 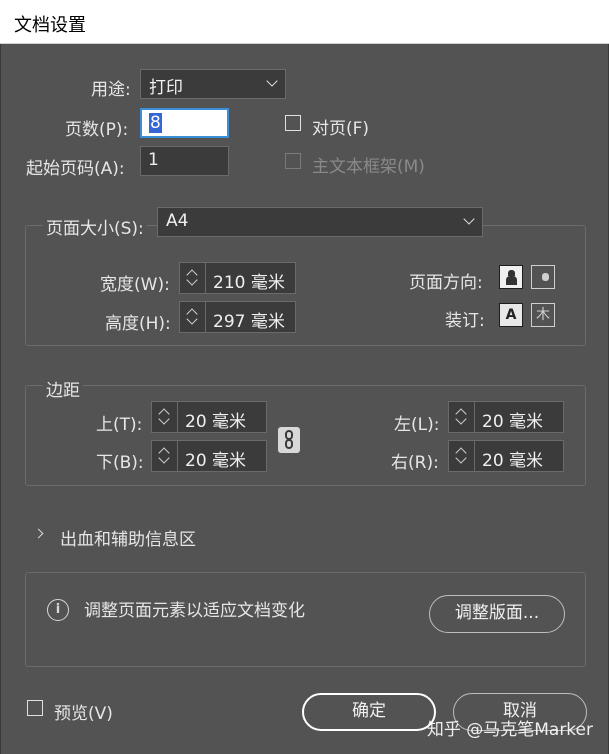 What do you see at coordinates (128, 537) in the screenshot?
I see `bleed-slug-label: 出血和辅助信息区` at bounding box center [128, 537].